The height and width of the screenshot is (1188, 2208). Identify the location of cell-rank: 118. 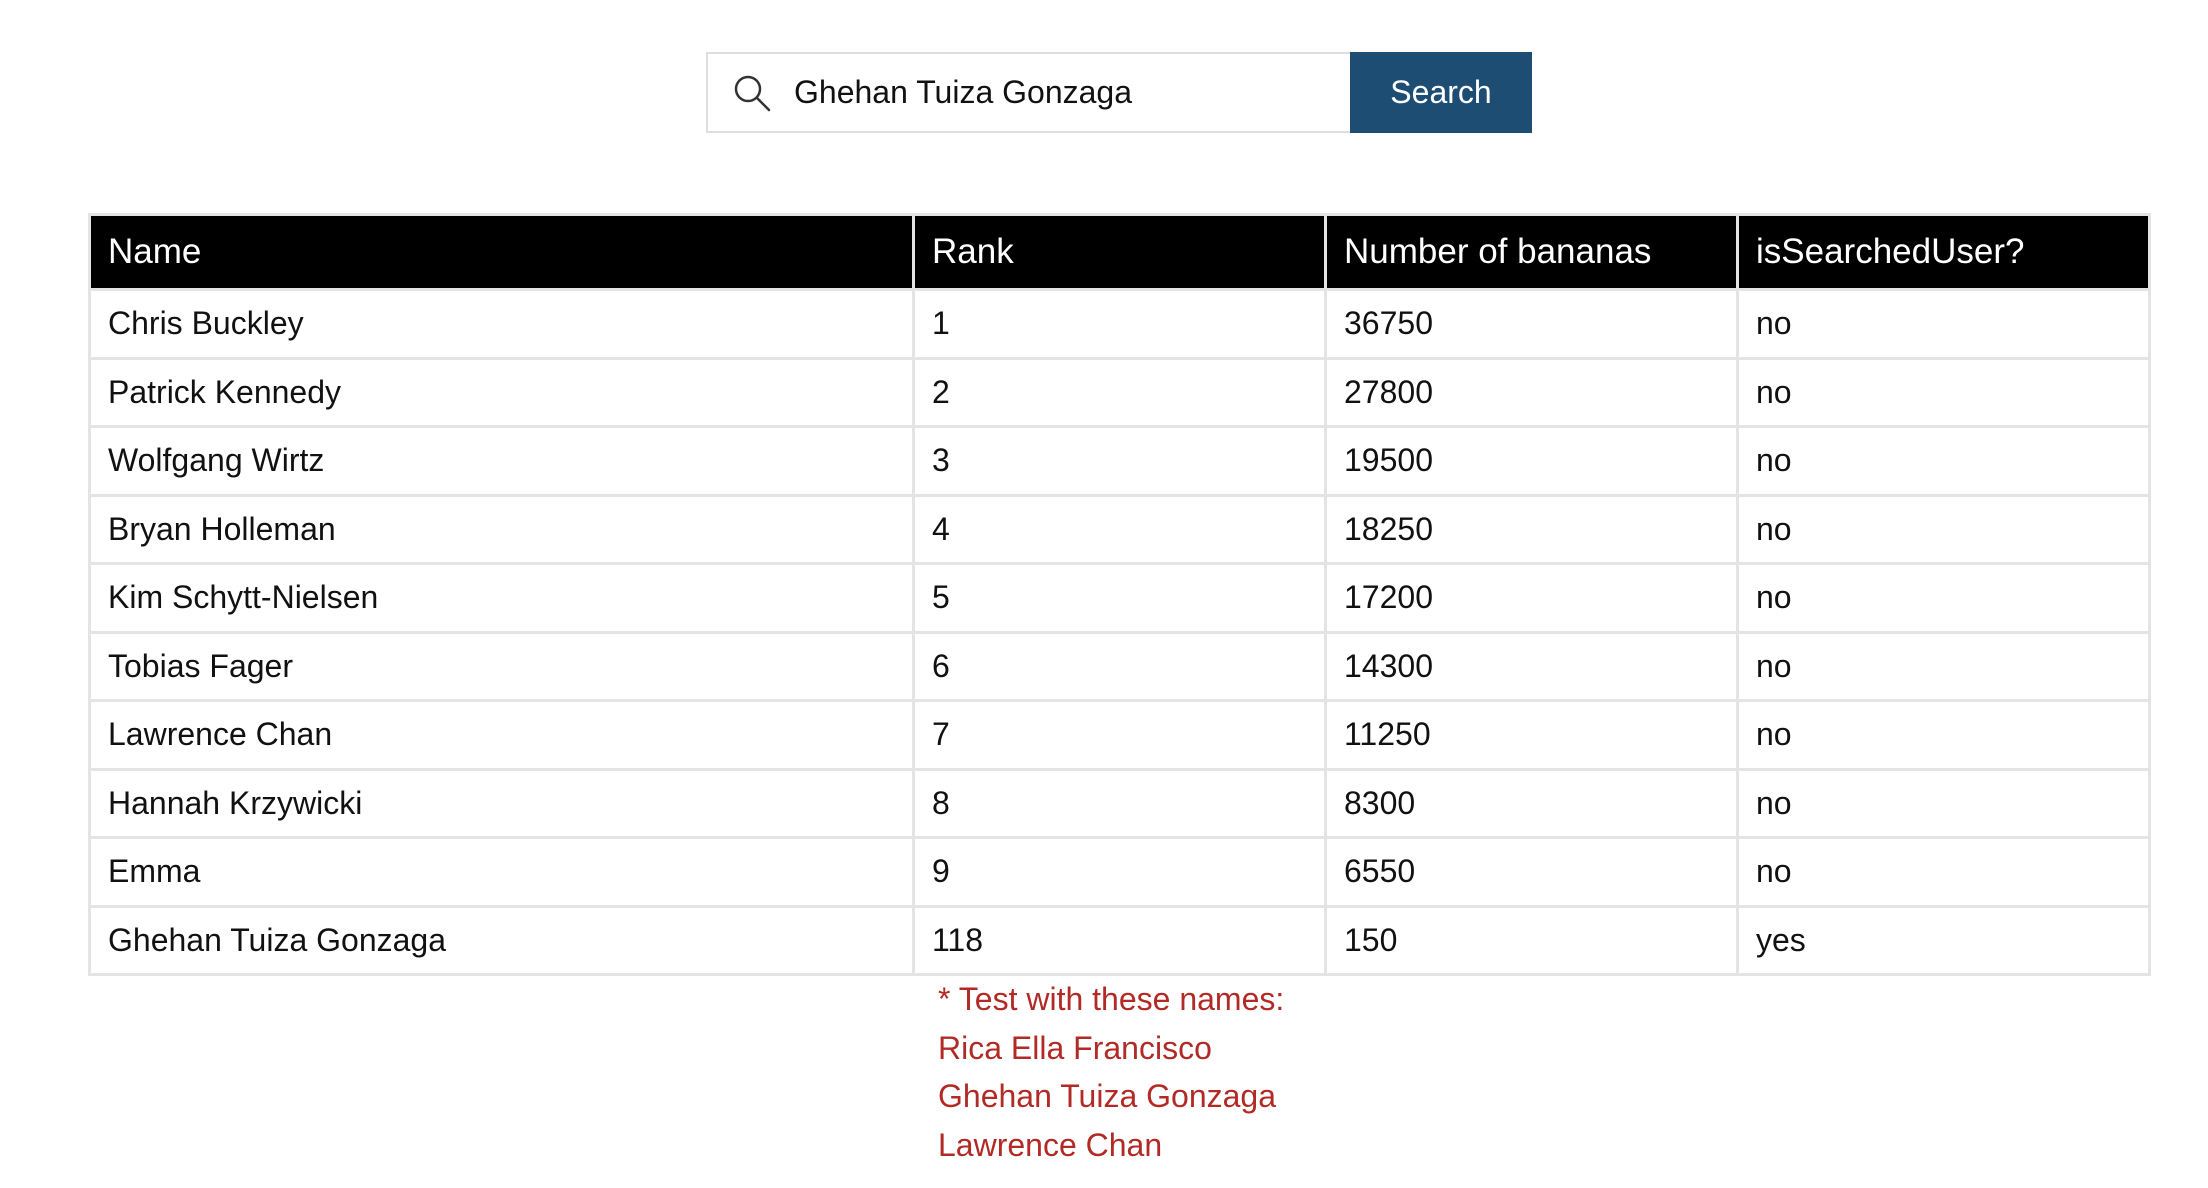
(1119, 940).